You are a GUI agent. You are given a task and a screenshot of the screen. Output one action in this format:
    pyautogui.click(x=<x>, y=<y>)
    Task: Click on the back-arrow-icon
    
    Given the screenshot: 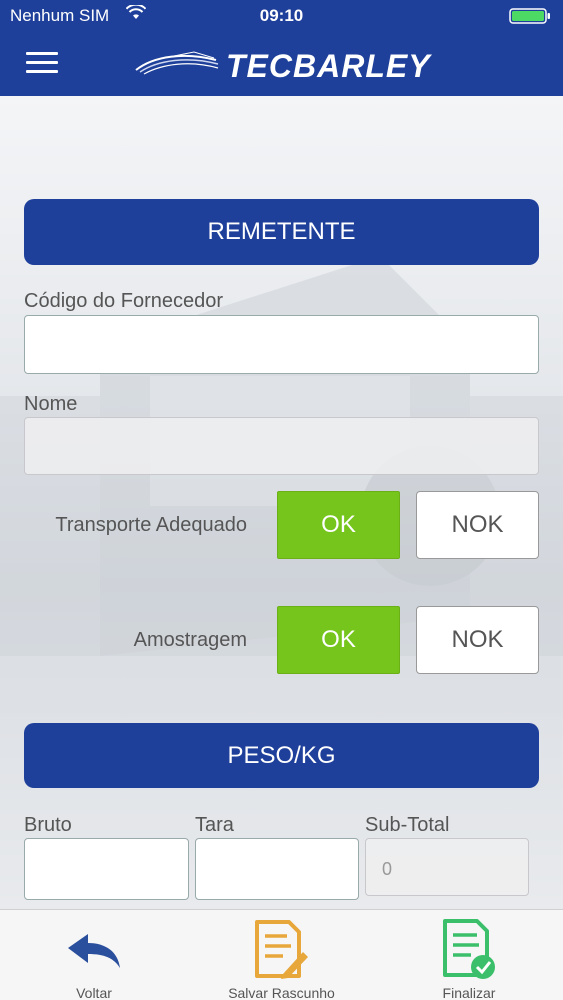 What is the action you would take?
    pyautogui.click(x=94, y=951)
    